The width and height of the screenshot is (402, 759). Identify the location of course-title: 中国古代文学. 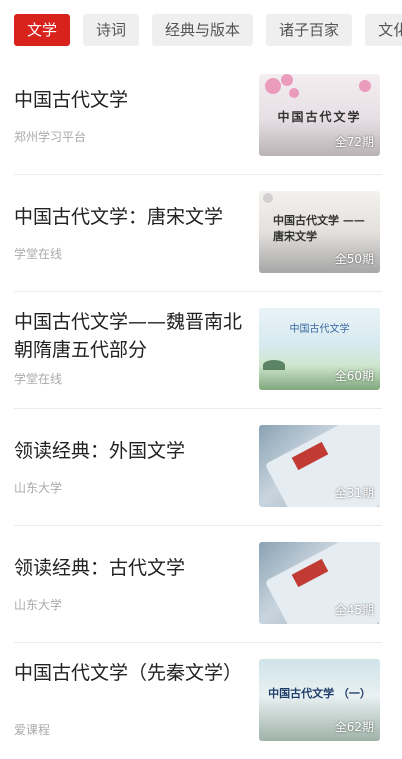
(71, 100).